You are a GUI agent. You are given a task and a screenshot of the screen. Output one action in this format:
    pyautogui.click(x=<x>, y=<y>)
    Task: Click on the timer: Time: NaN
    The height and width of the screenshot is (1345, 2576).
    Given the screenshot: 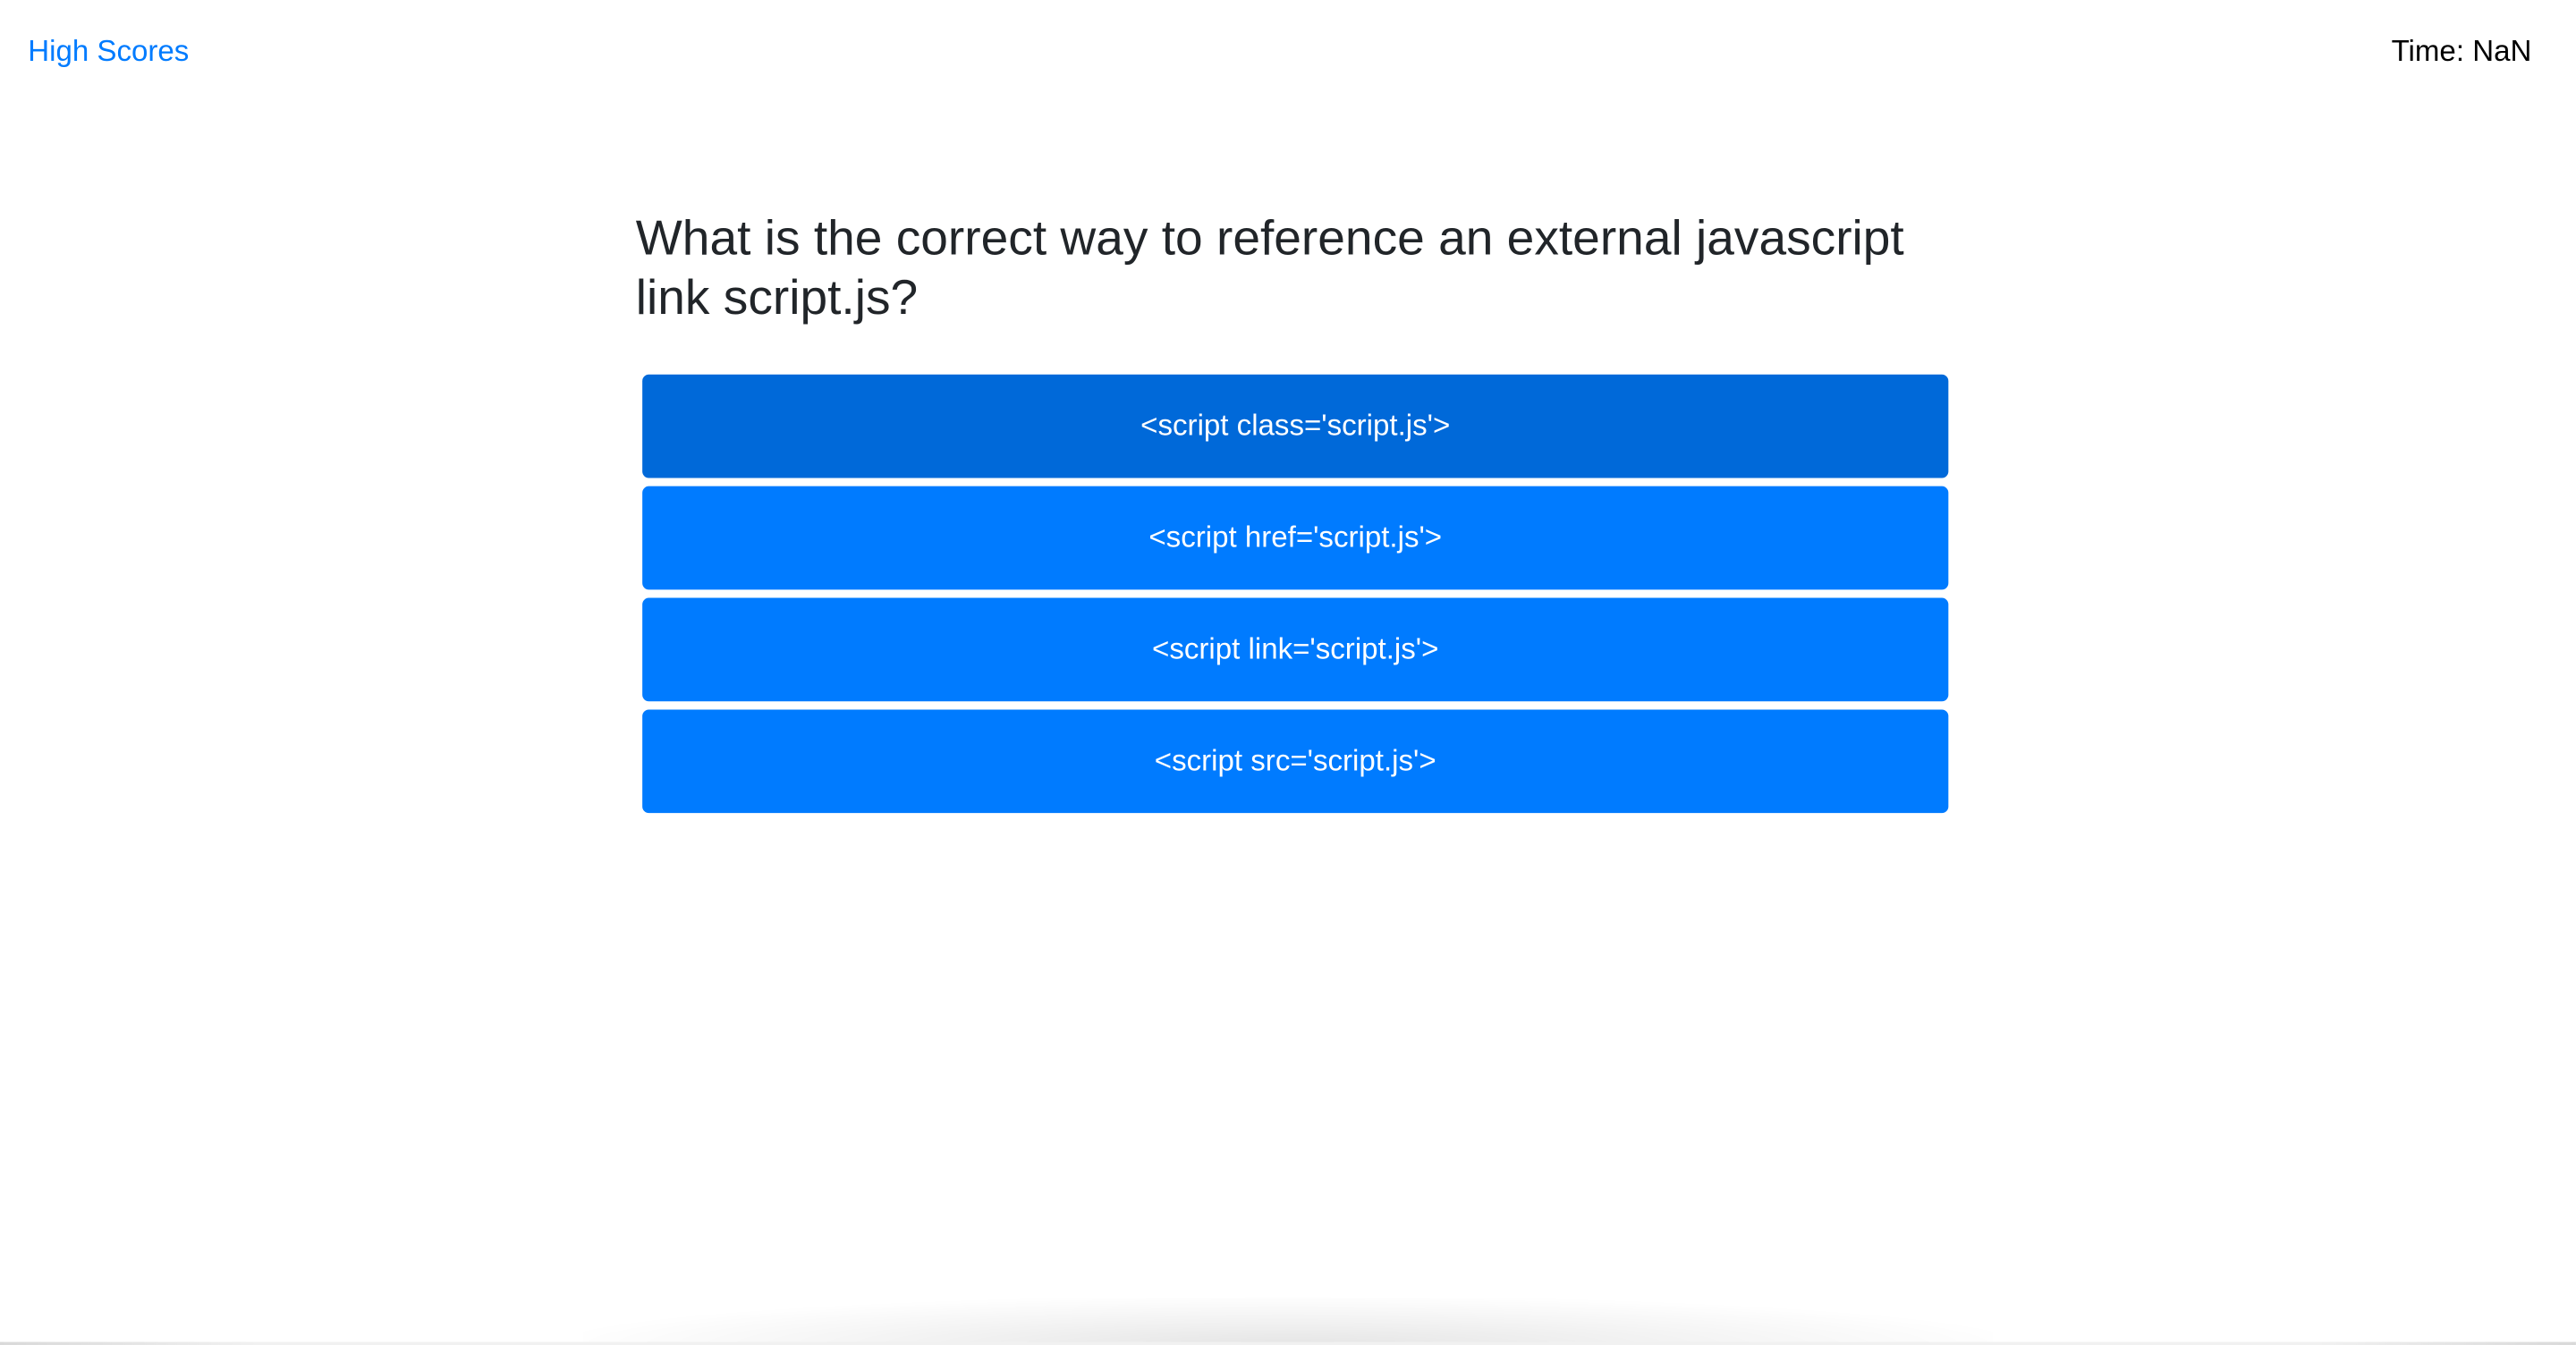 What is the action you would take?
    pyautogui.click(x=2462, y=51)
    